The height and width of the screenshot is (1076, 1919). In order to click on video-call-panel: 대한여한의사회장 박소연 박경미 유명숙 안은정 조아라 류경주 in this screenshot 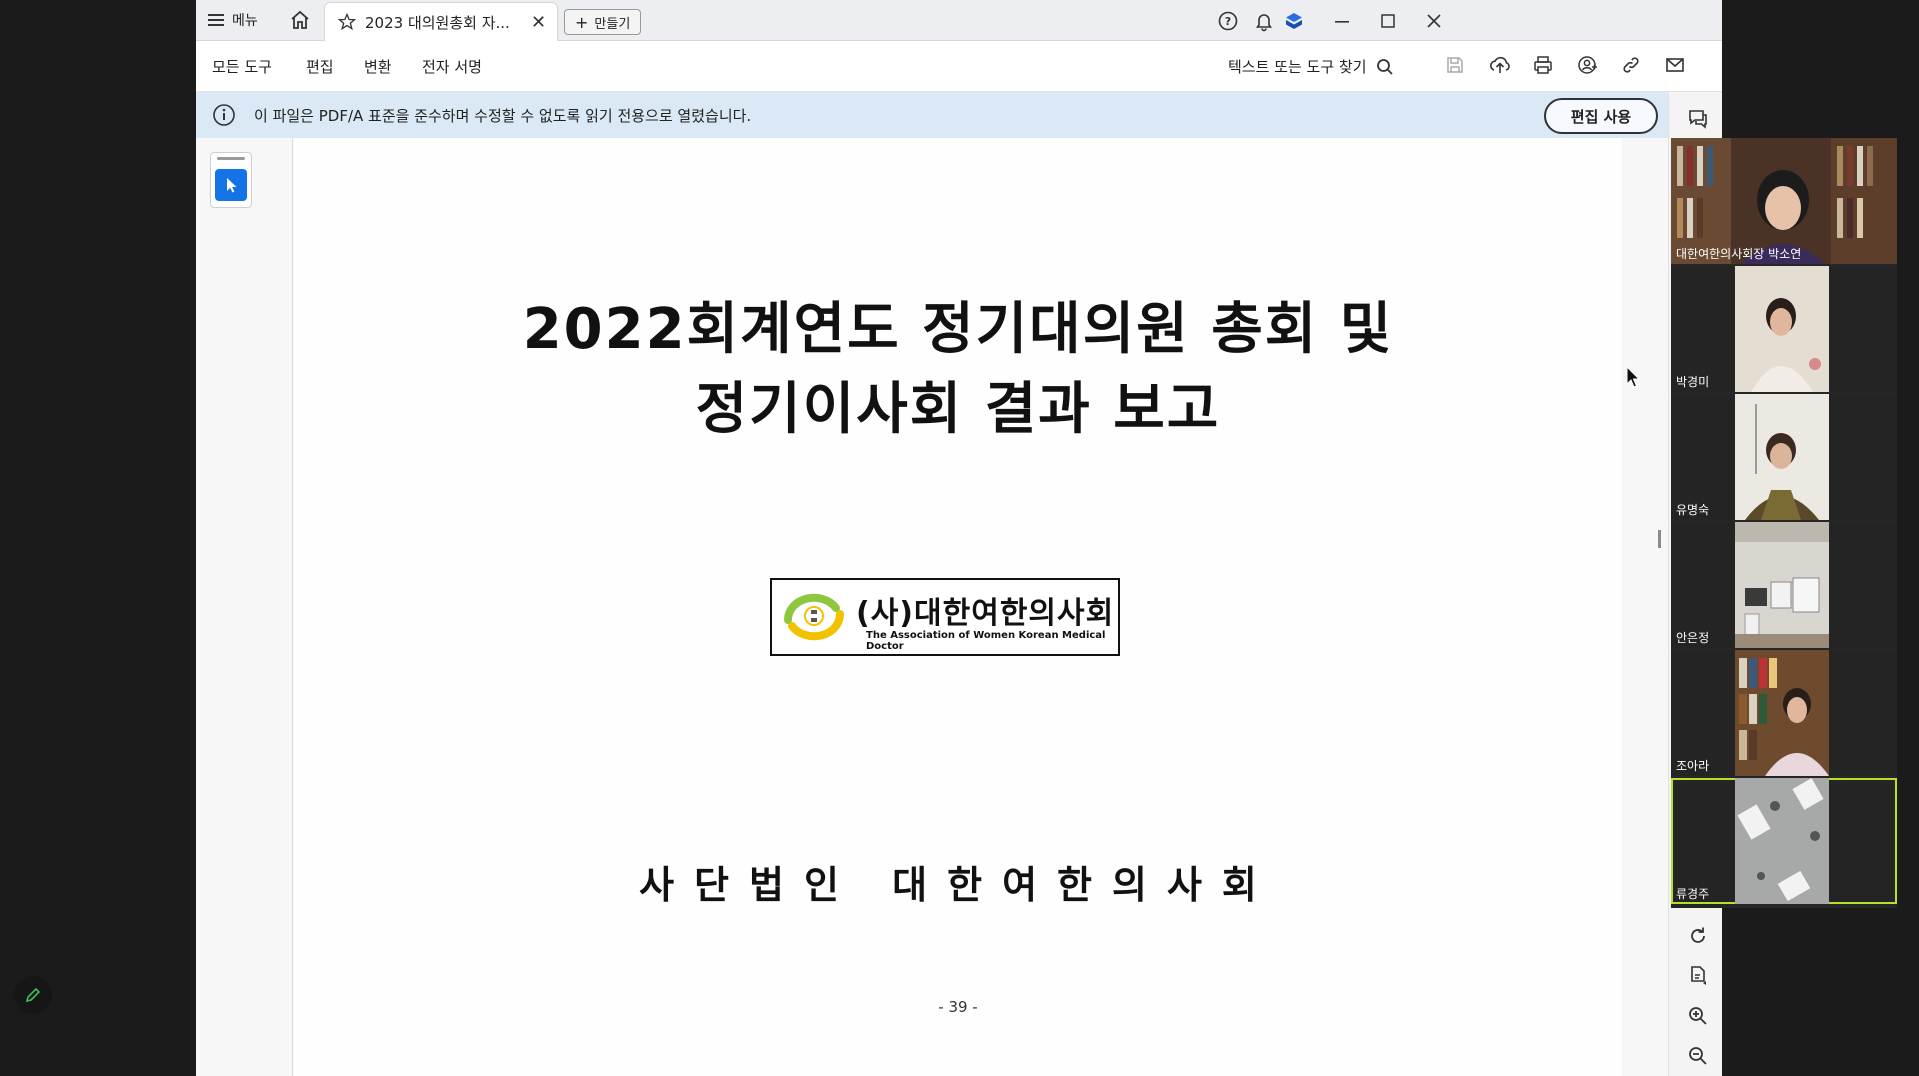, I will do `click(1784, 523)`.